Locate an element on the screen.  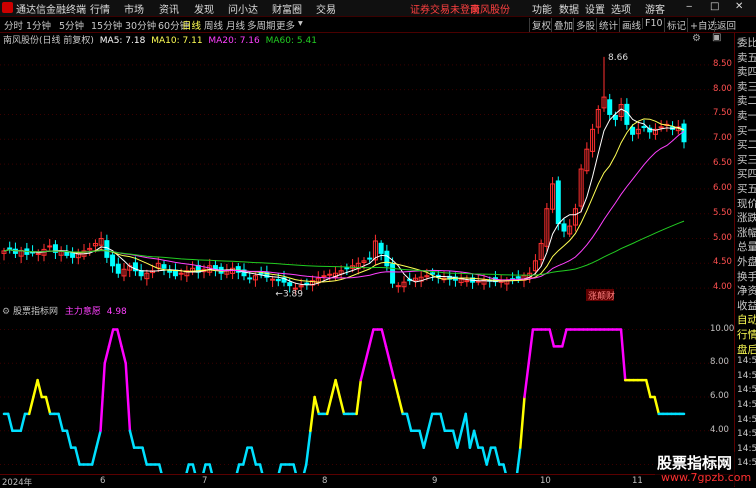
signal-tag: 涨颠财 is located at coordinates (601, 296).